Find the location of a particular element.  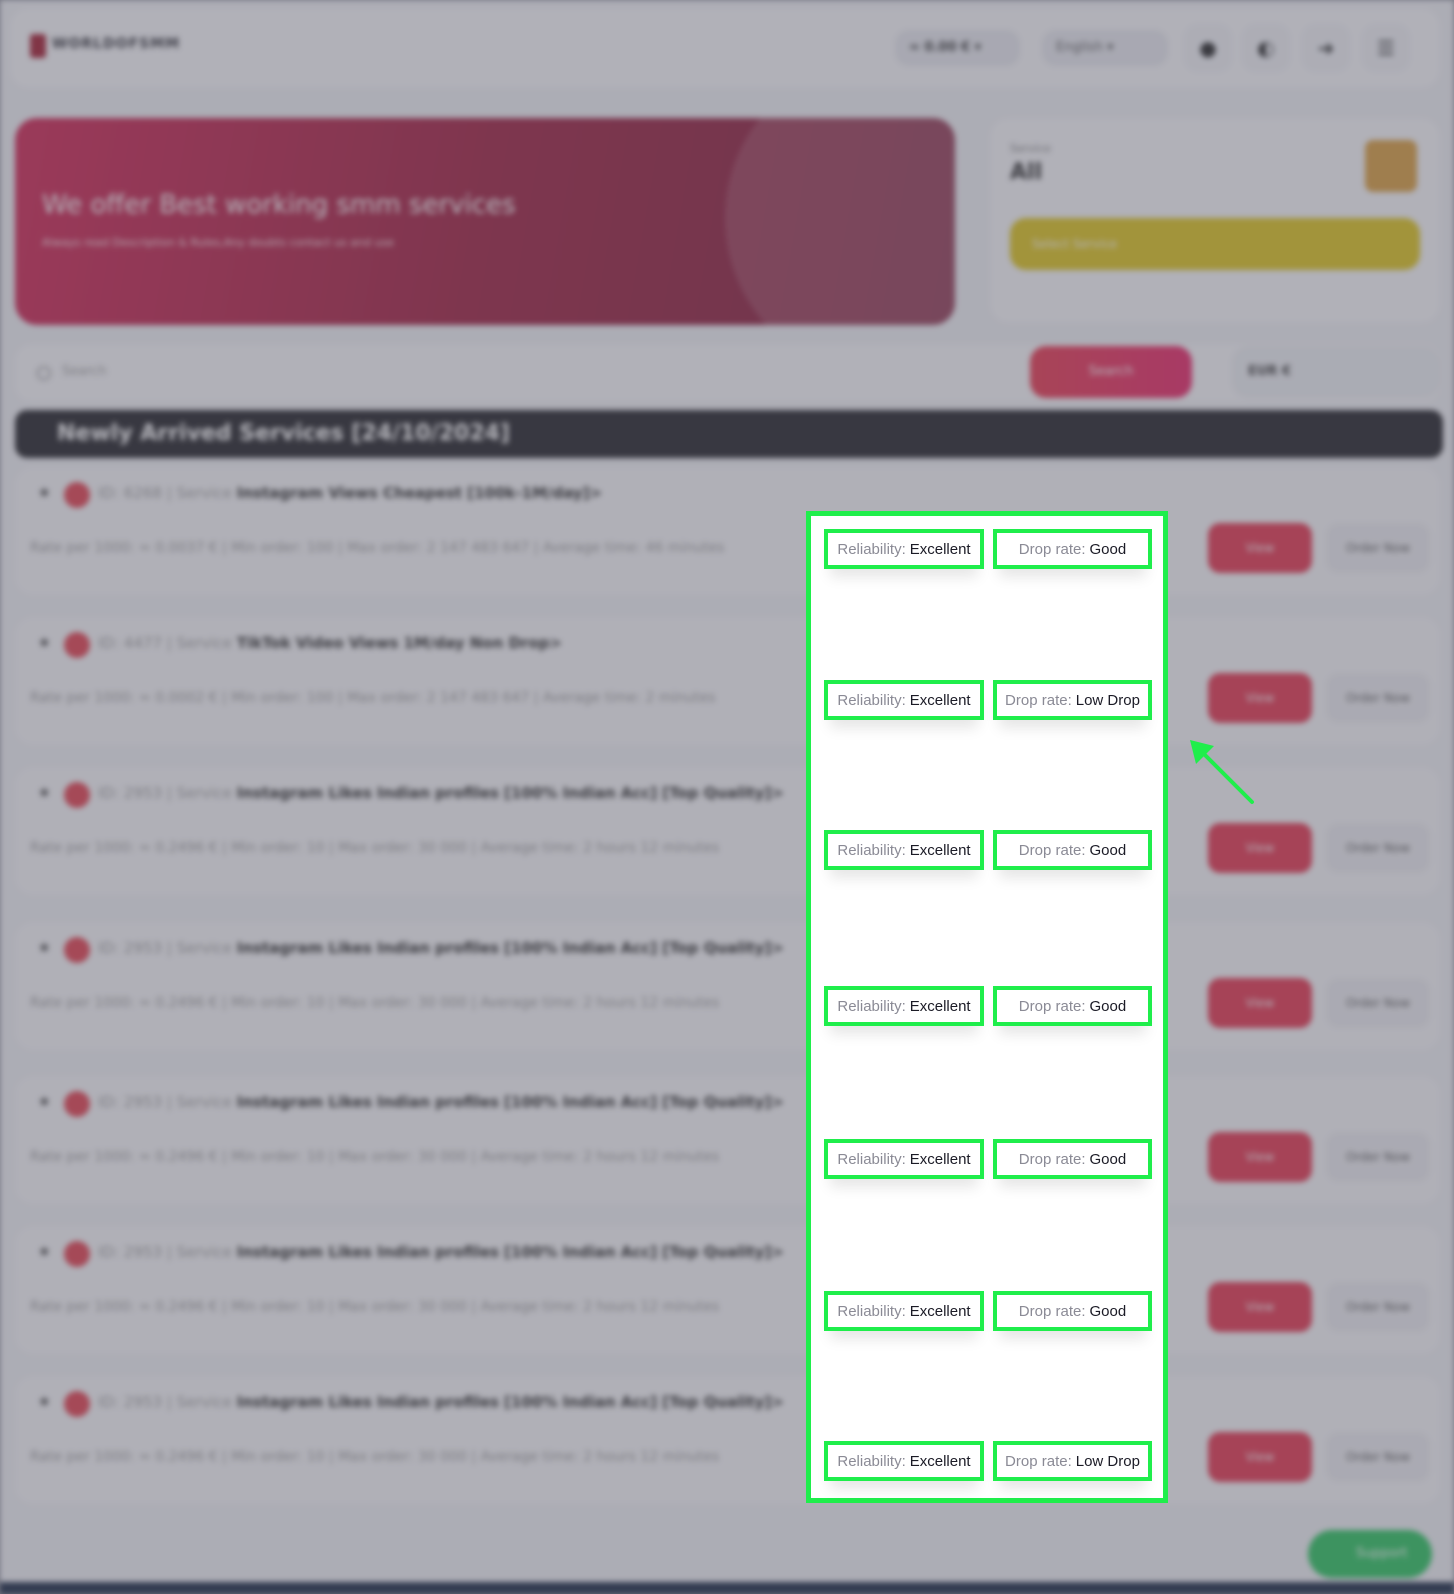

pointer-arrow-icon is located at coordinates (1222, 772).